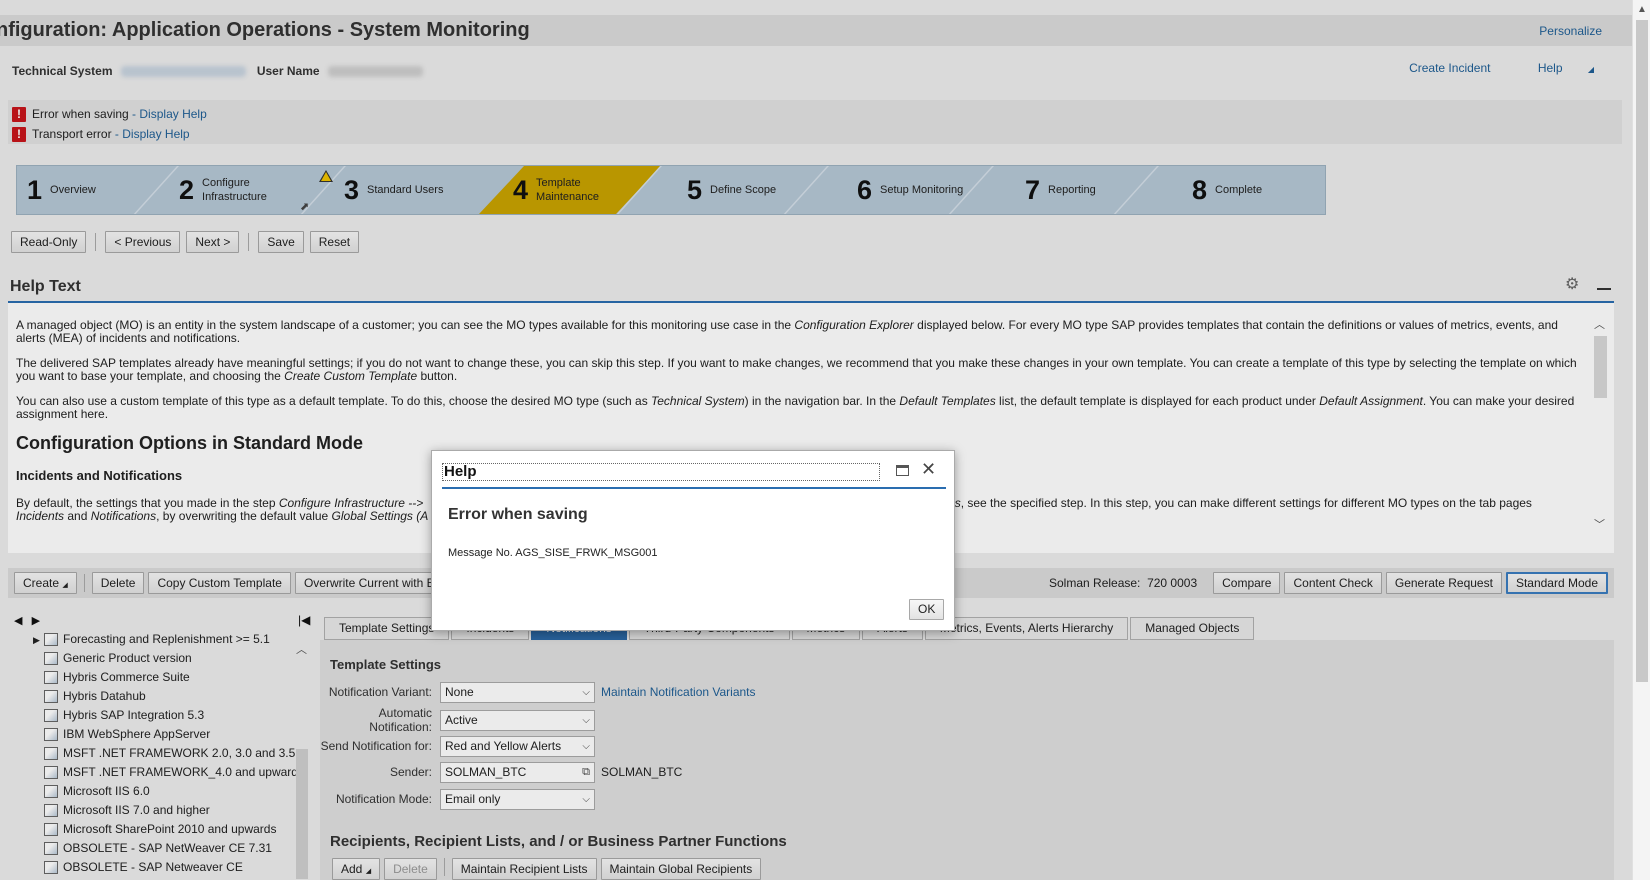 The height and width of the screenshot is (880, 1650). Describe the element at coordinates (518, 514) in the screenshot. I see `dialog-heading: Error when saving` at that location.